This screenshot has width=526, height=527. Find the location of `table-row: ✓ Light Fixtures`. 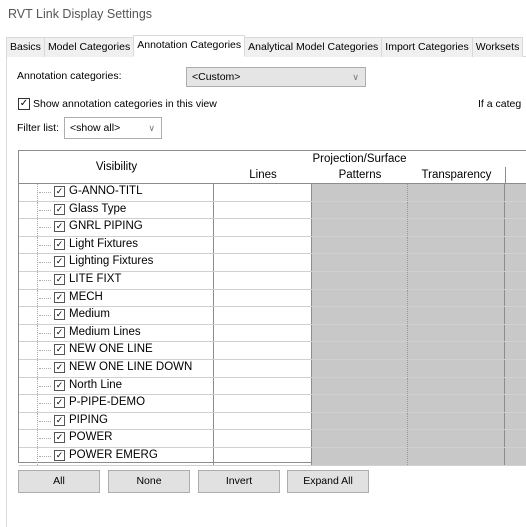

table-row: ✓ Light Fixtures is located at coordinates (272, 245).